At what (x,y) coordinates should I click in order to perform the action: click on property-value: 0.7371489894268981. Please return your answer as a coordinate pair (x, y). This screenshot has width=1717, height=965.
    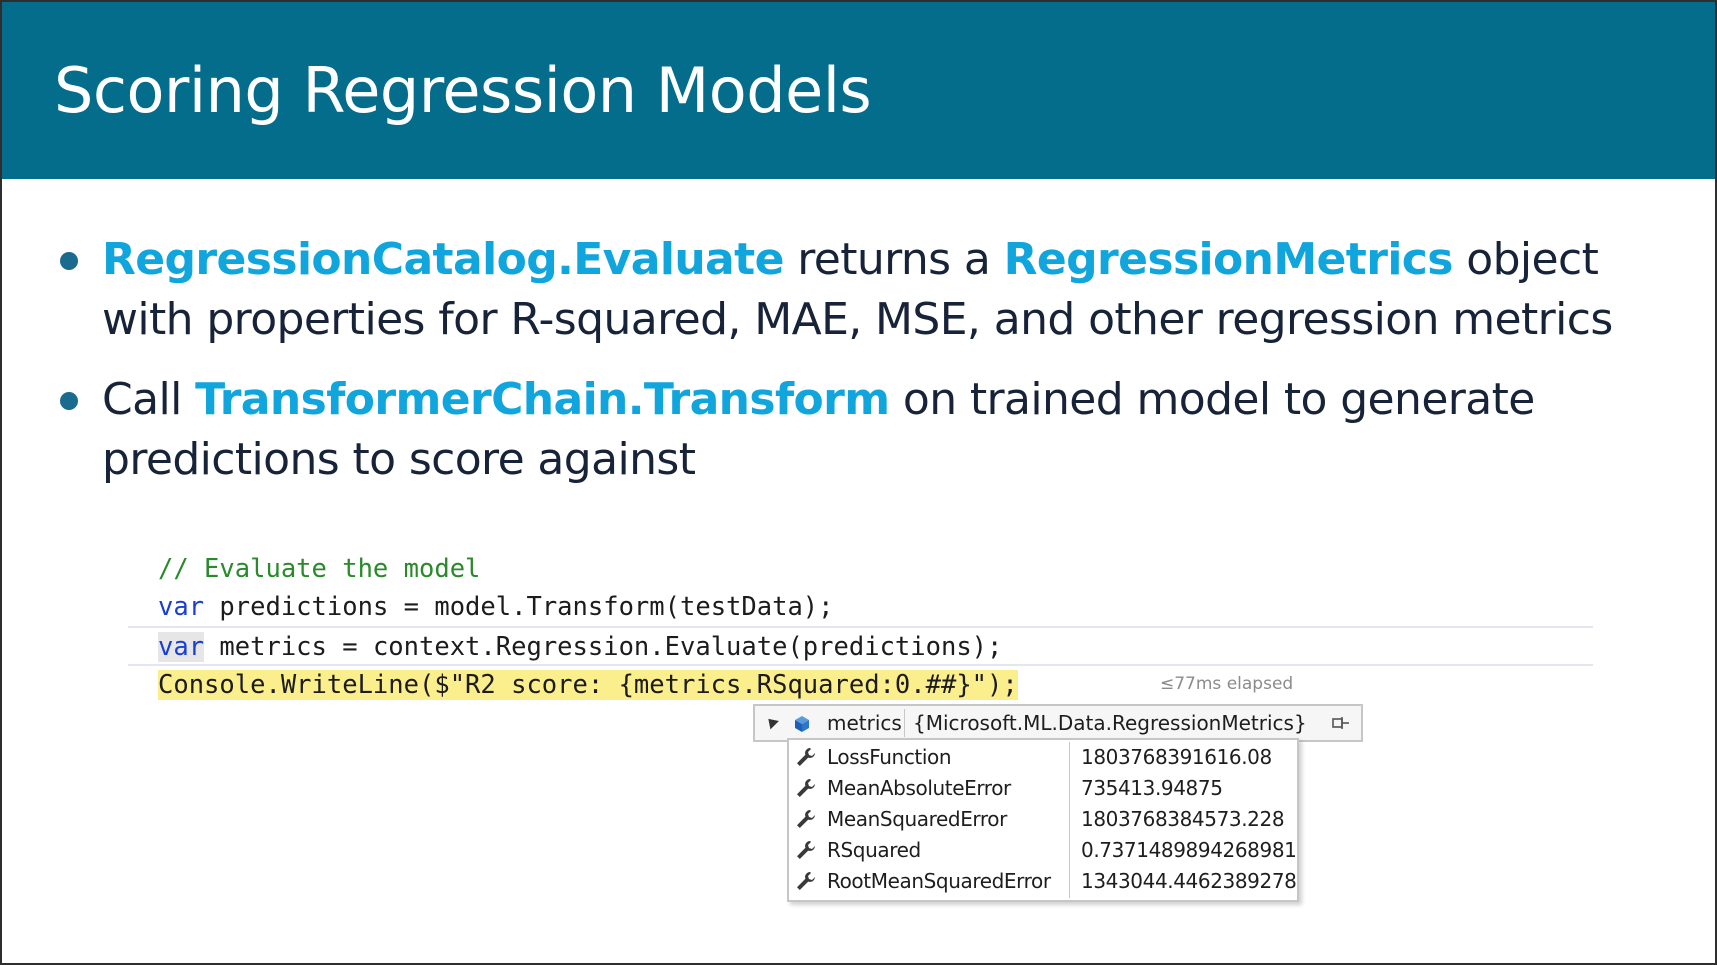
    Looking at the image, I should click on (1189, 850).